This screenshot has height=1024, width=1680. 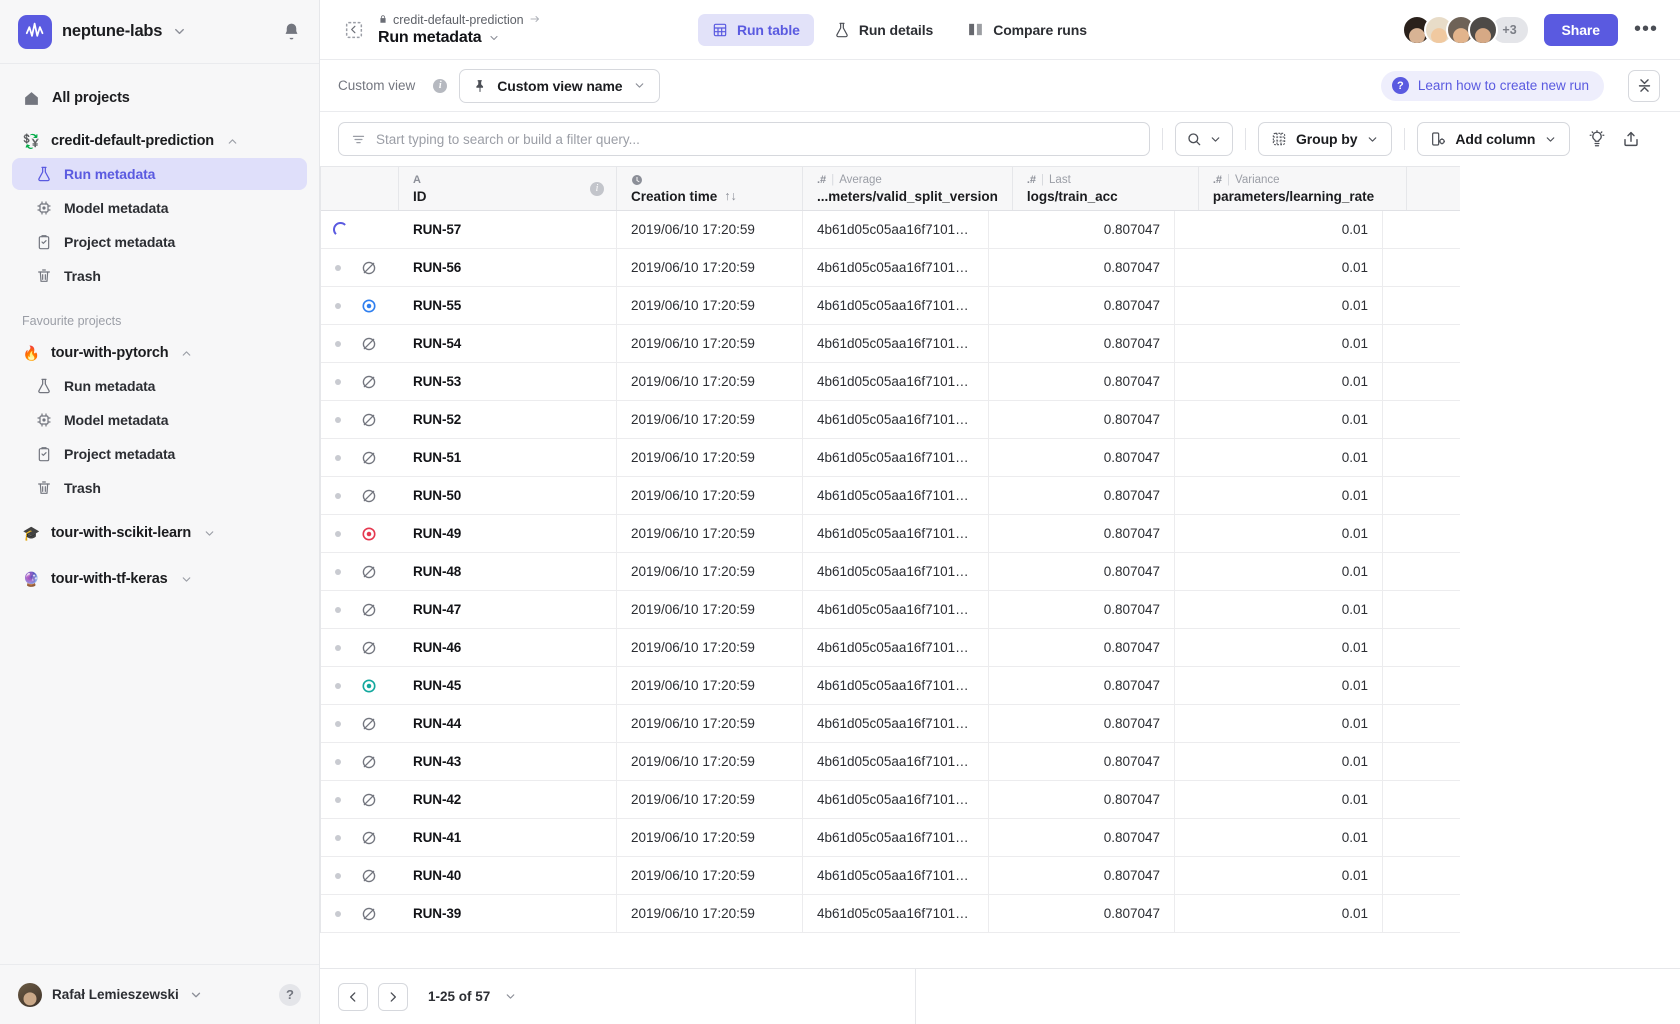 What do you see at coordinates (1465, 29) in the screenshot?
I see `collaborator-avatars: +3` at bounding box center [1465, 29].